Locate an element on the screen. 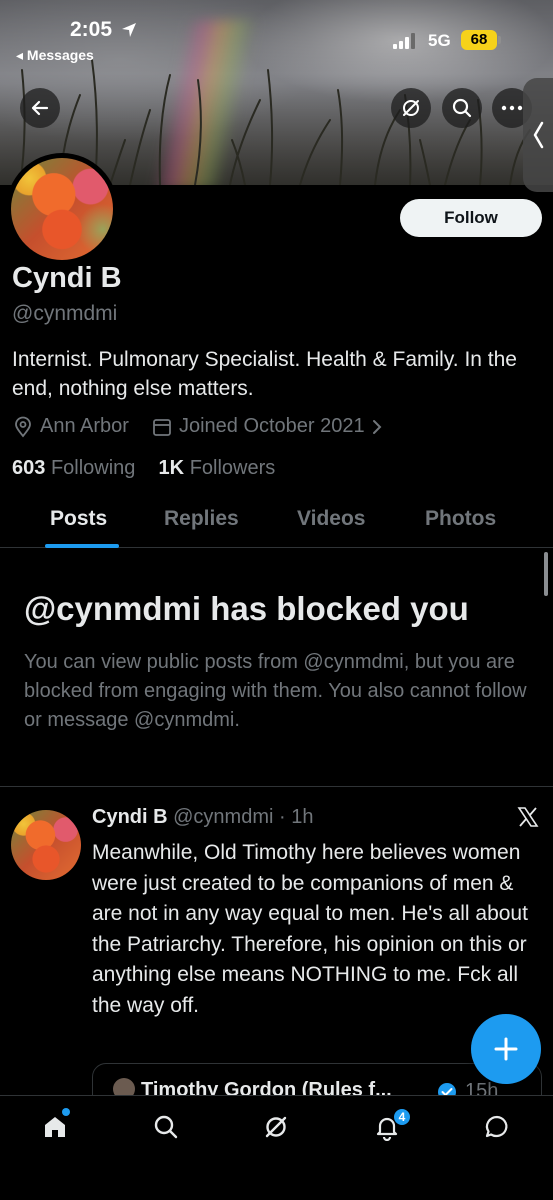 The image size is (553, 1200). post-avatar is located at coordinates (46, 845).